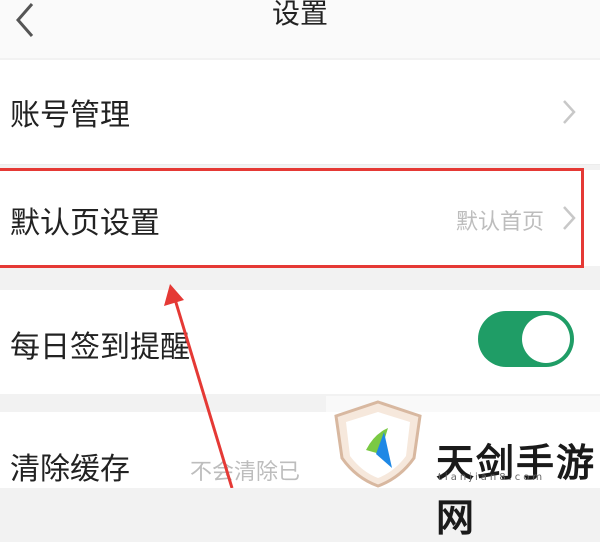  What do you see at coordinates (492, 477) in the screenshot?
I see `watermark-url: tianjian8.com` at bounding box center [492, 477].